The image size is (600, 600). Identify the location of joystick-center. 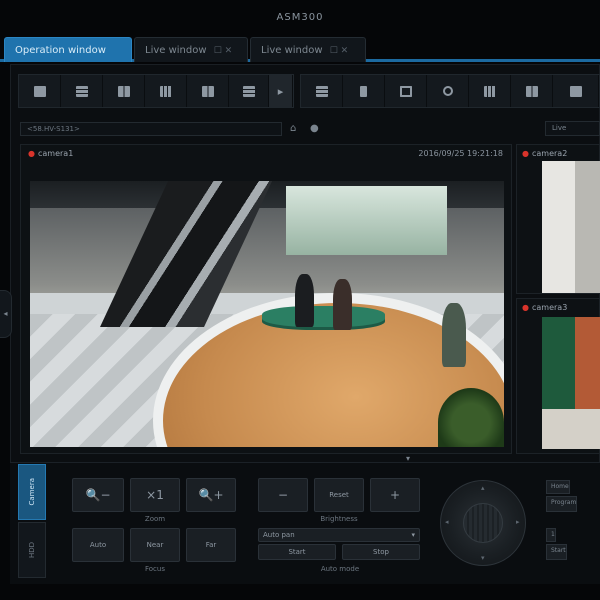
(483, 523).